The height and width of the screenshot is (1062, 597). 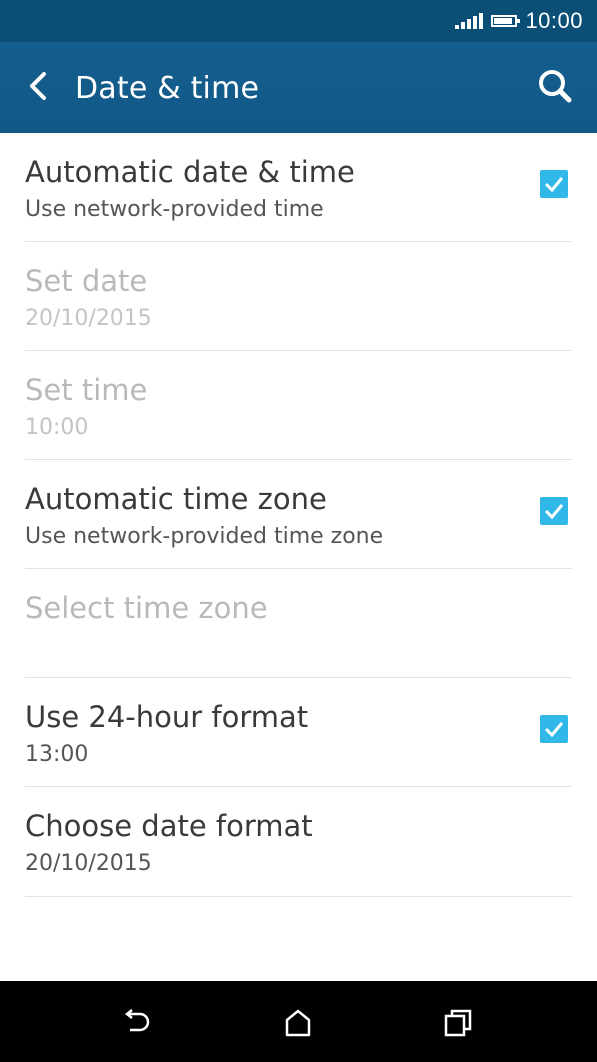 What do you see at coordinates (298, 623) in the screenshot?
I see `setting-select-time-zone: Select time zone` at bounding box center [298, 623].